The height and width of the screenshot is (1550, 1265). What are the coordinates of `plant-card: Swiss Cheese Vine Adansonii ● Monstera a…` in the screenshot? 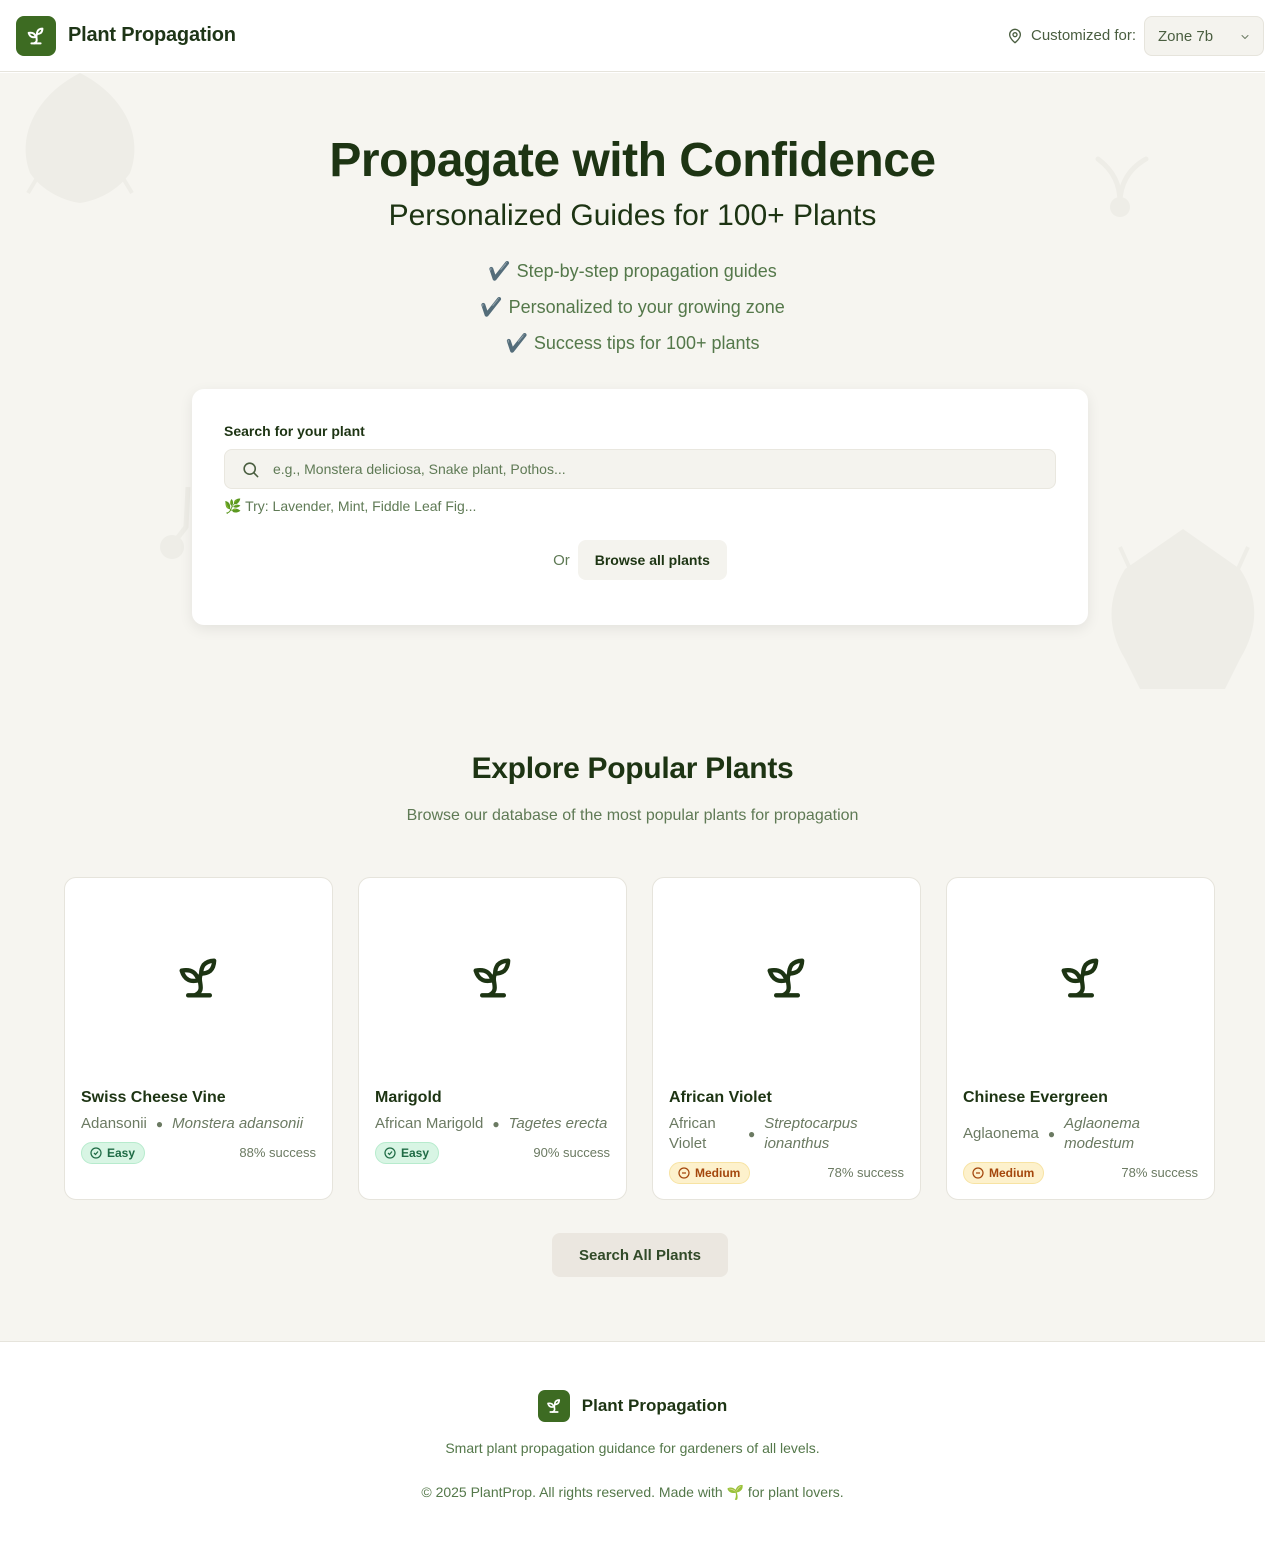 It's located at (198, 1038).